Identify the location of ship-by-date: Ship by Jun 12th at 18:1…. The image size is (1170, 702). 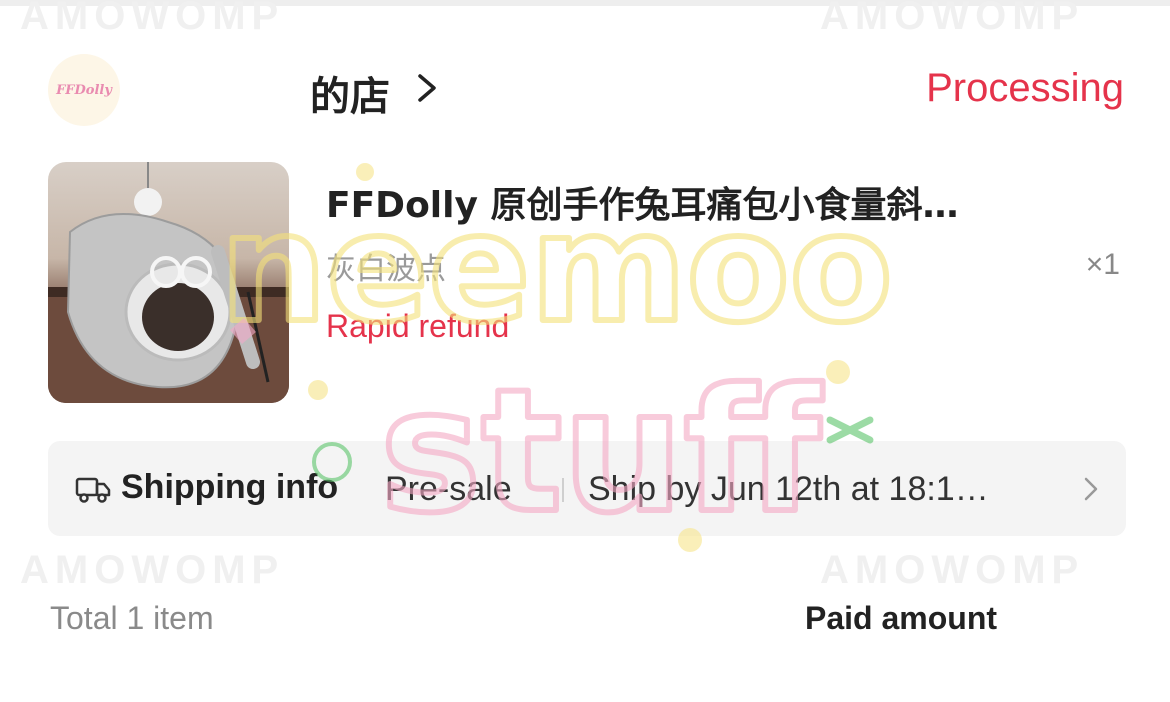
(788, 489).